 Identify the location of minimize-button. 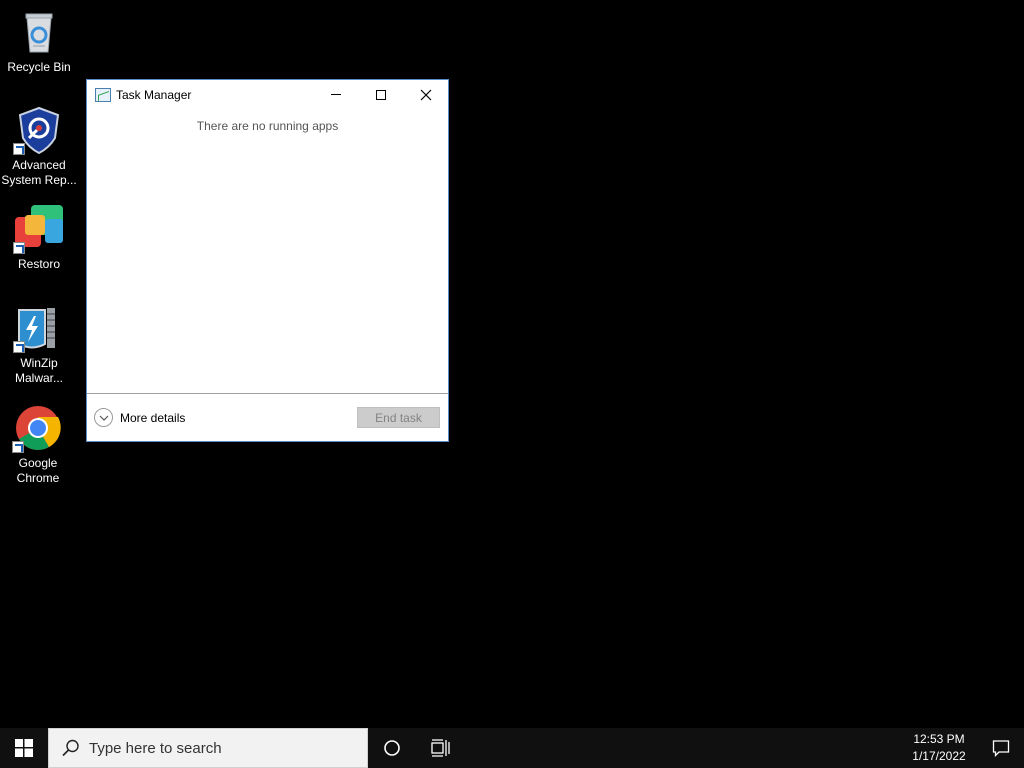
(336, 94).